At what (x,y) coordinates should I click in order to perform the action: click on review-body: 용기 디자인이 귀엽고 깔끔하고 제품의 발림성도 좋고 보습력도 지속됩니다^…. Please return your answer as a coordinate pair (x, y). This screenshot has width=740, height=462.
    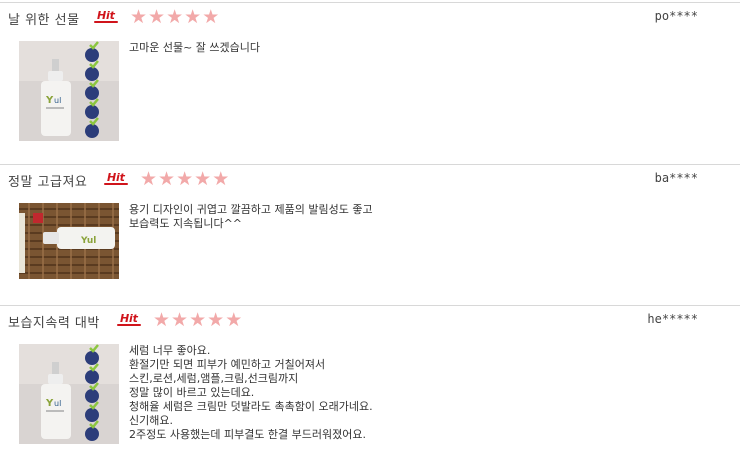
    Looking at the image, I should click on (251, 216).